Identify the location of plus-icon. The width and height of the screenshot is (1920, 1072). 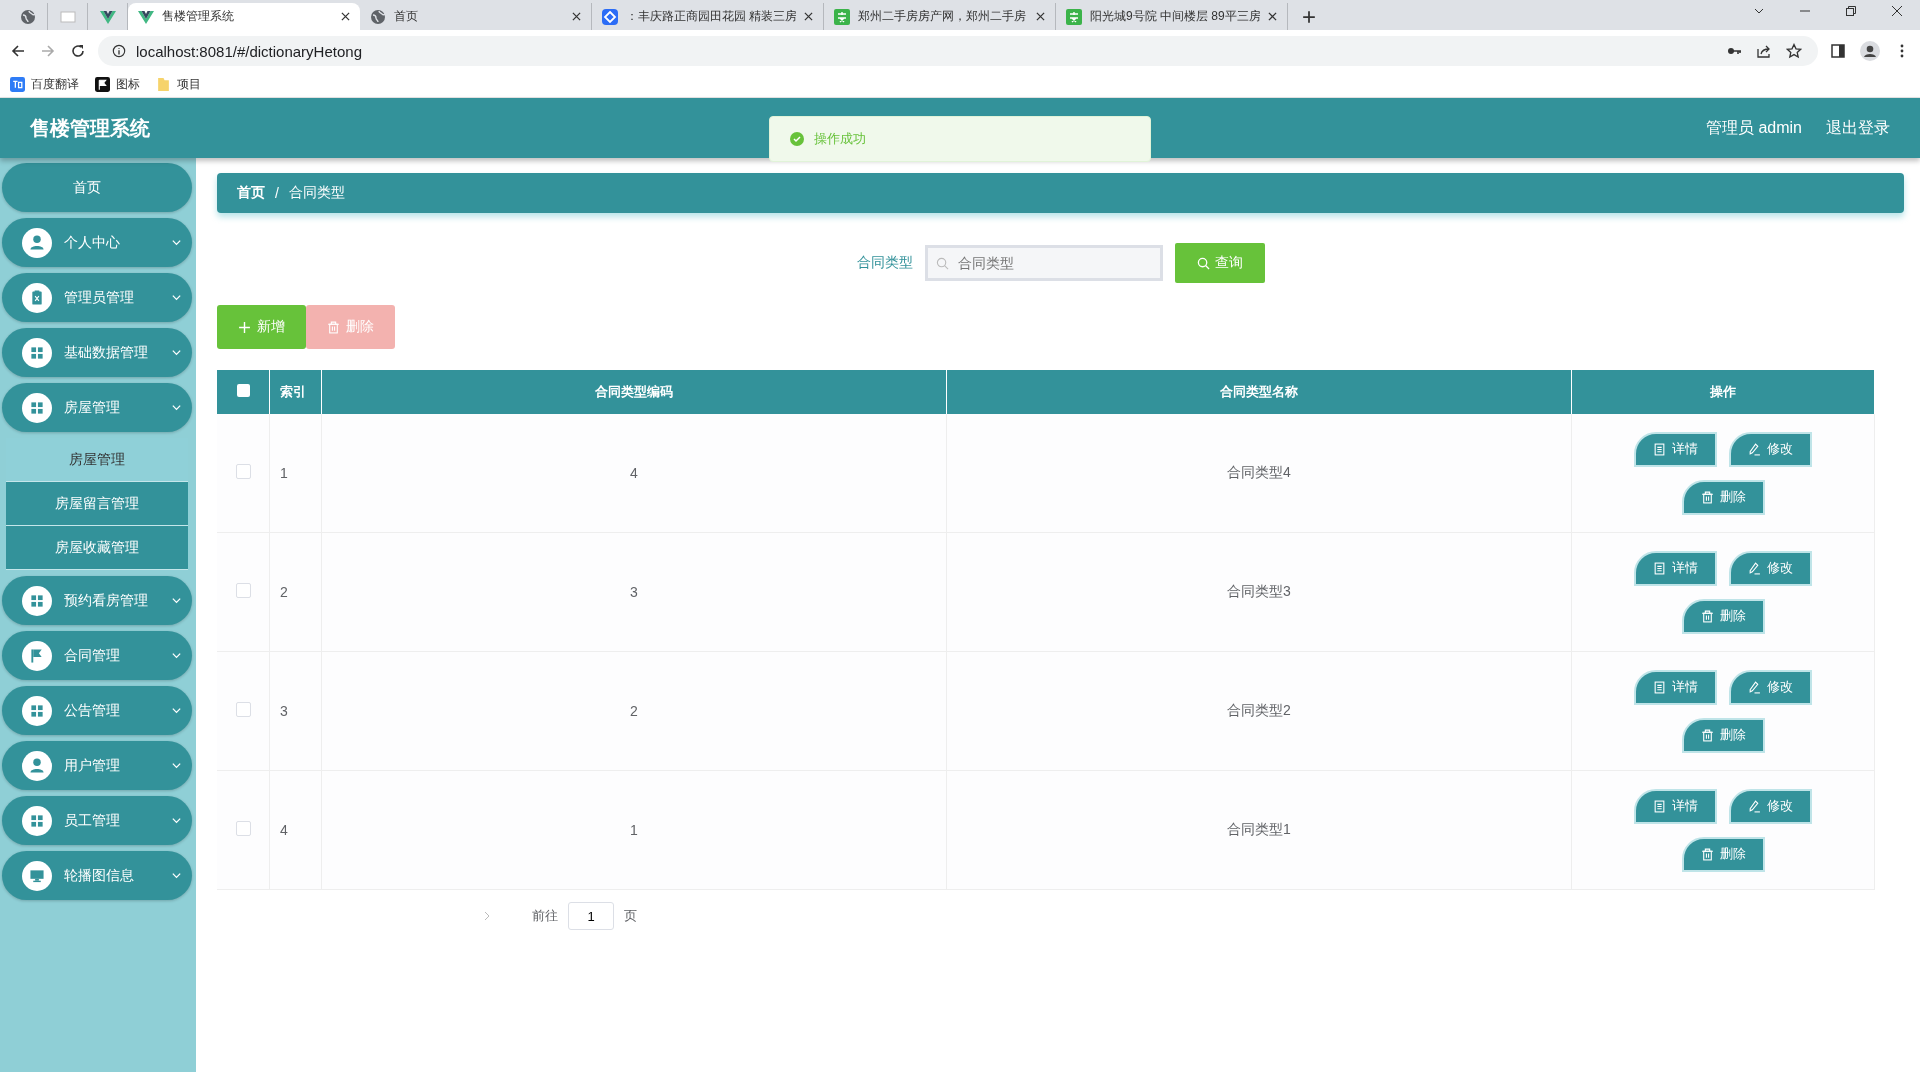
(244, 327).